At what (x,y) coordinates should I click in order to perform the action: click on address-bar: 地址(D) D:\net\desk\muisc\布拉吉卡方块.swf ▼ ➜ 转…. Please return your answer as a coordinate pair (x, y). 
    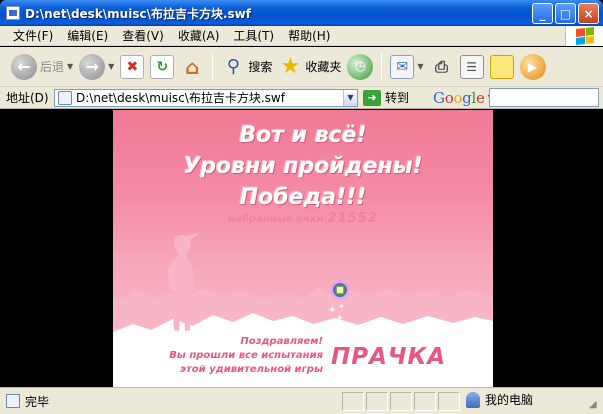
    Looking at the image, I should click on (301, 98).